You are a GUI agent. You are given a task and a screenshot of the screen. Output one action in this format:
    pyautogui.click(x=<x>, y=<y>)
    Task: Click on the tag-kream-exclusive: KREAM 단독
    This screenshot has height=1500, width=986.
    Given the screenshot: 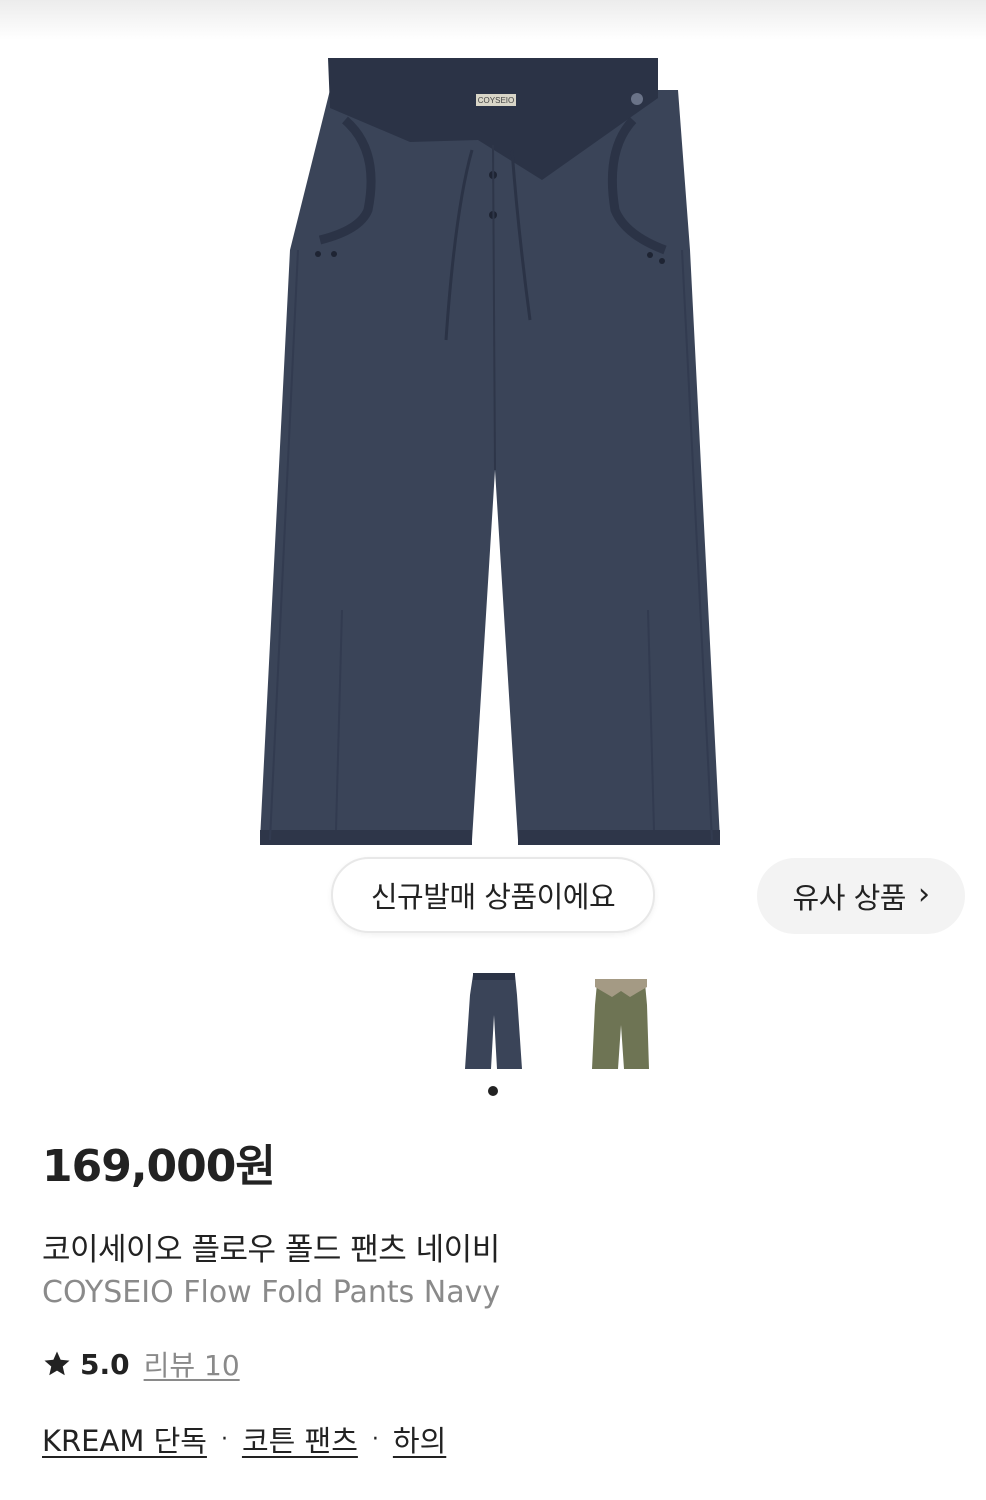 What is the action you would take?
    pyautogui.click(x=124, y=1439)
    